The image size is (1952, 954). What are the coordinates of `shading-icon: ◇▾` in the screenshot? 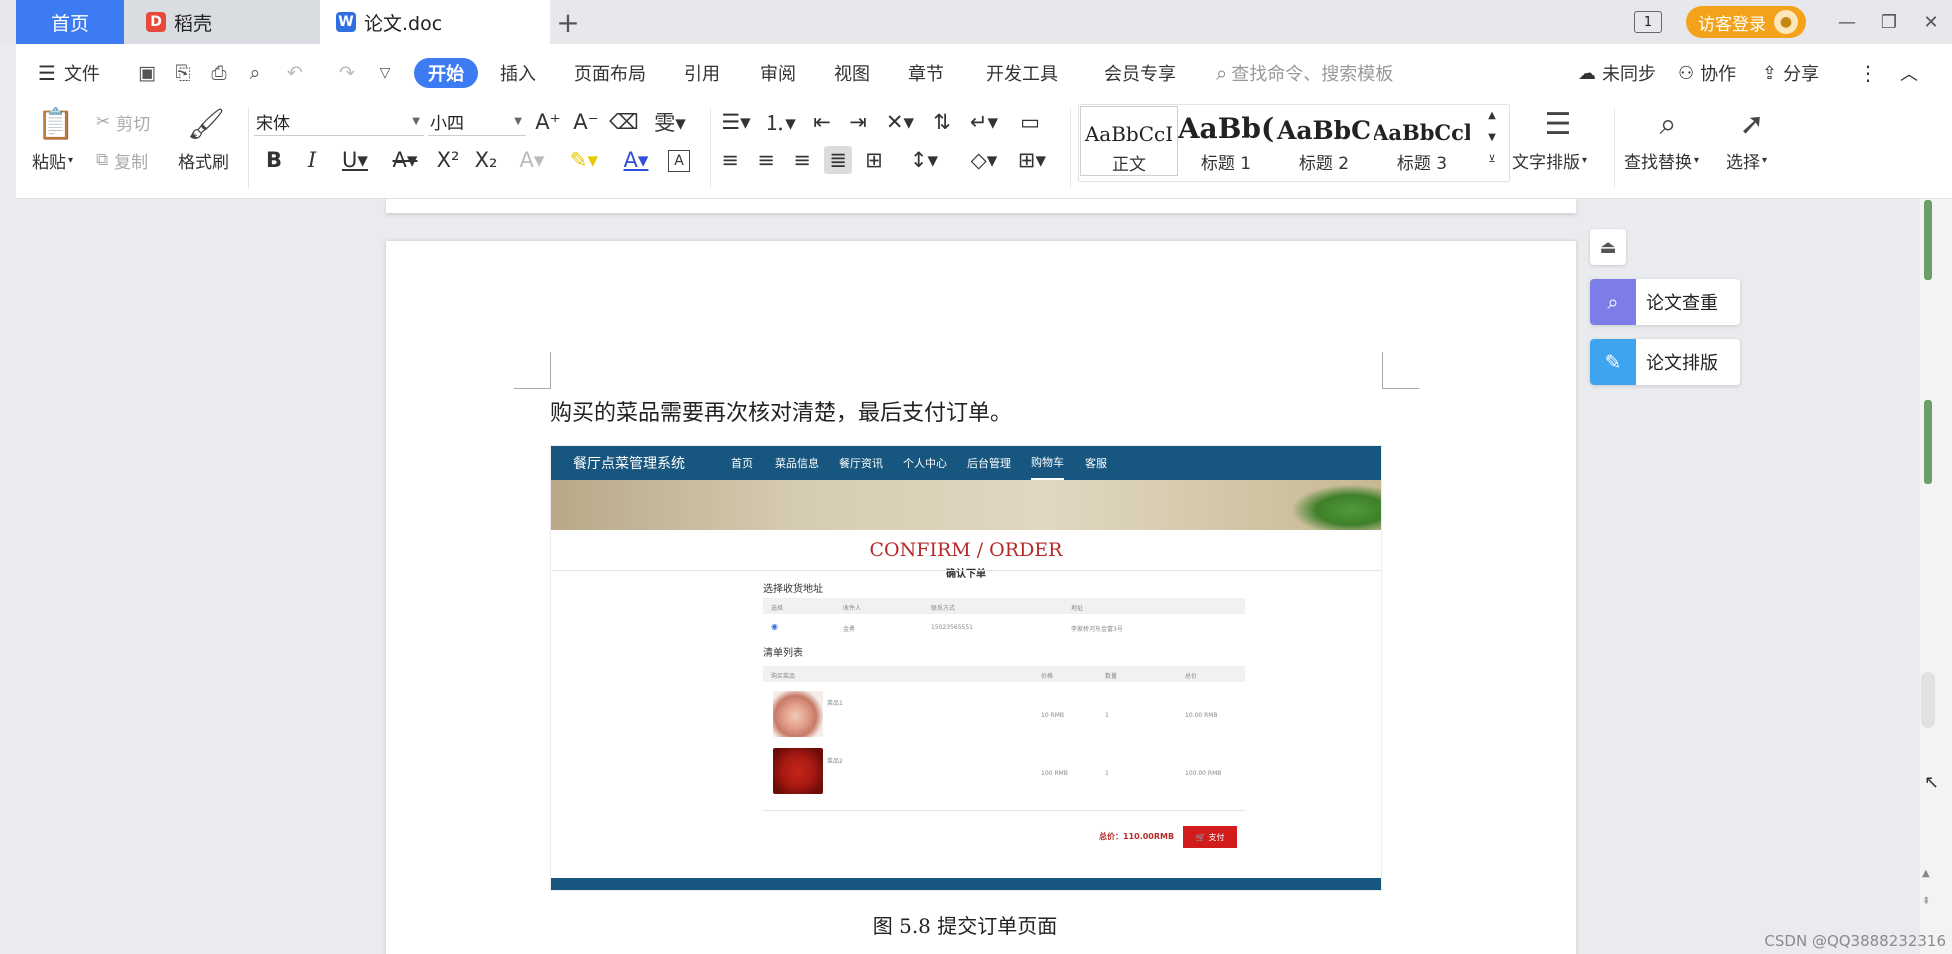 It's located at (984, 160).